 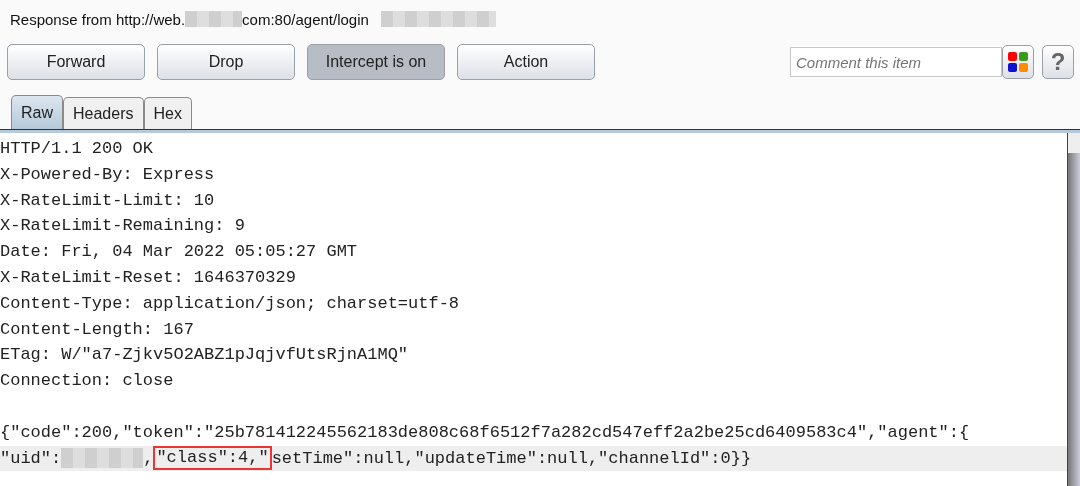 What do you see at coordinates (148, 458) in the screenshot?
I see `json-text: ,` at bounding box center [148, 458].